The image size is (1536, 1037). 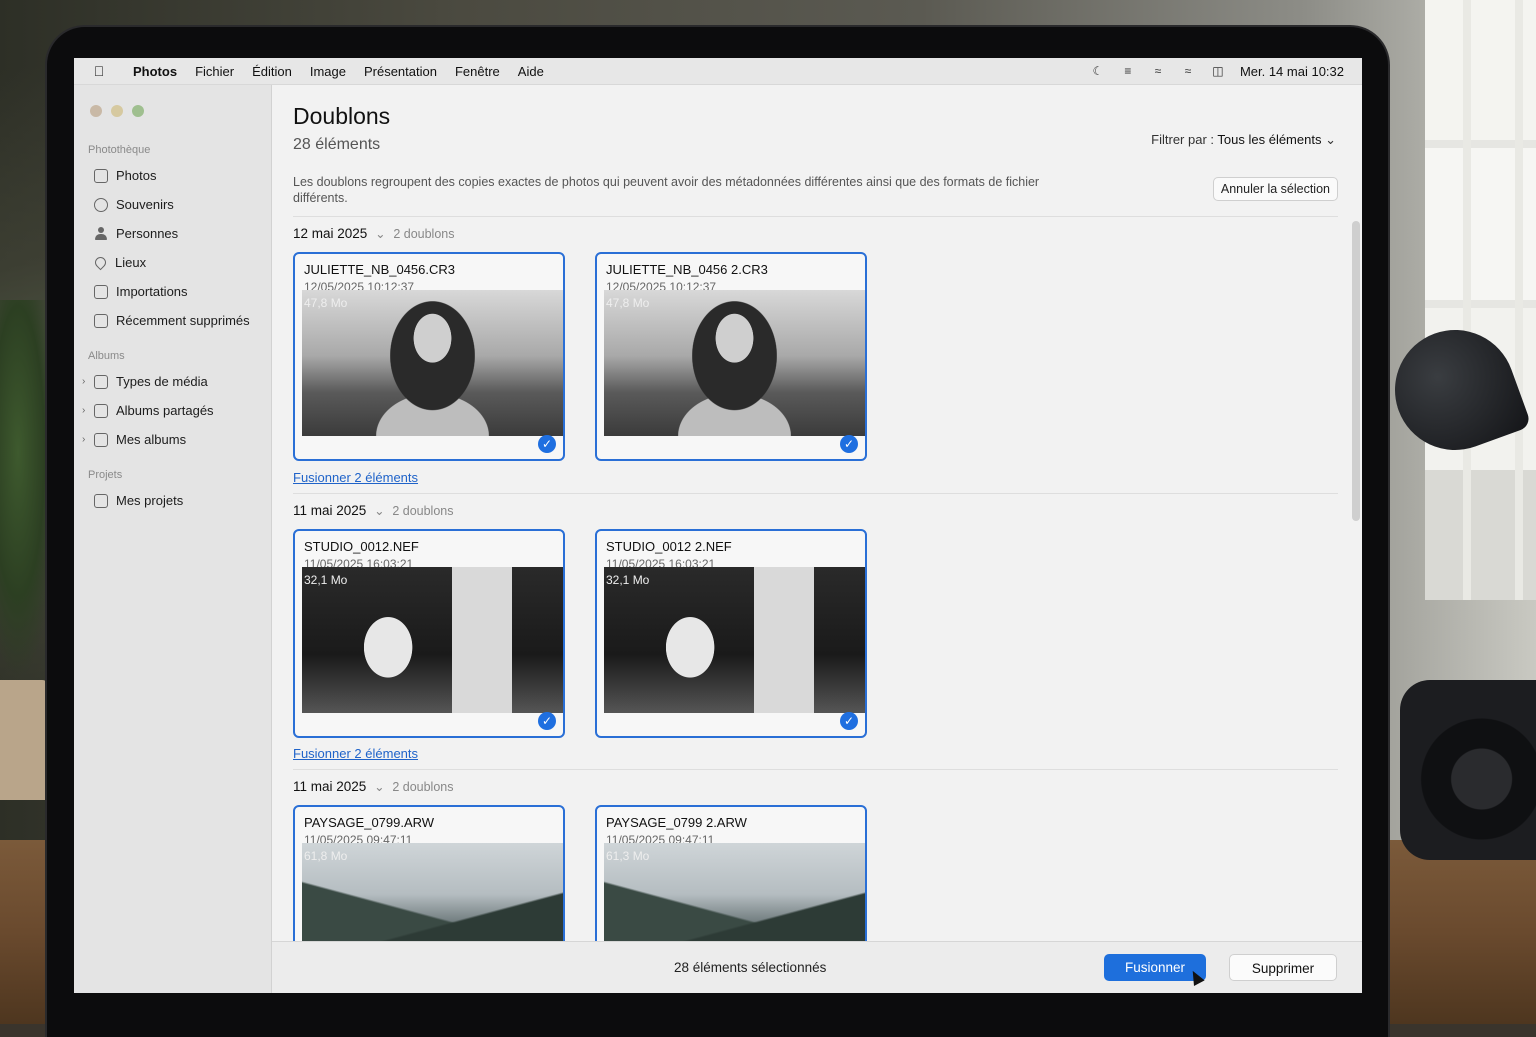 What do you see at coordinates (374, 233) in the screenshot?
I see `group-header: 12 mai 2025 ⌄ 2 doublons` at bounding box center [374, 233].